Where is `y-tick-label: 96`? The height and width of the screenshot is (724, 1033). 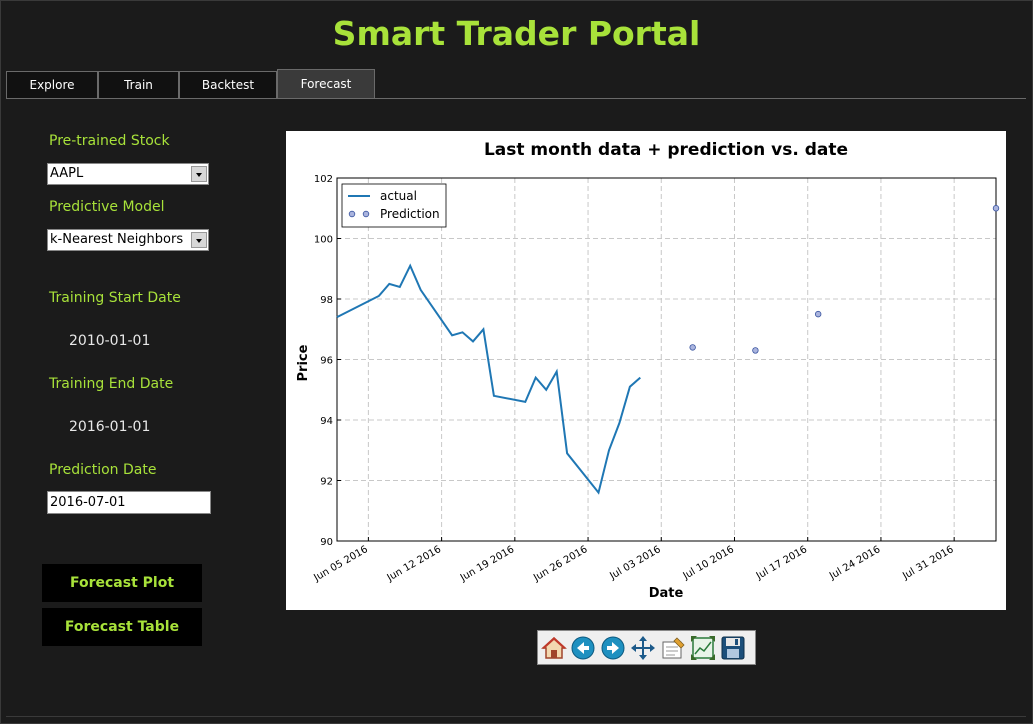 y-tick-label: 96 is located at coordinates (326, 361).